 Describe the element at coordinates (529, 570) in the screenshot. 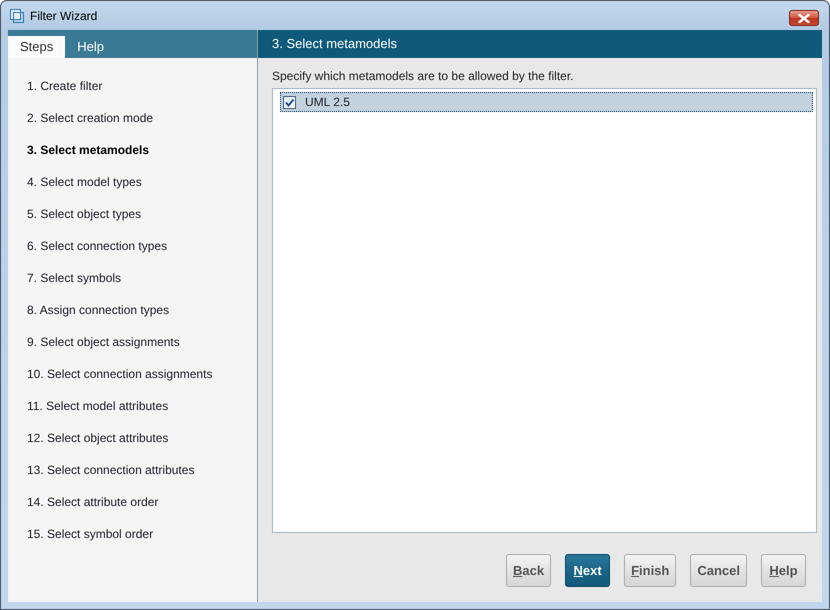

I see `wizard-button: Back` at that location.